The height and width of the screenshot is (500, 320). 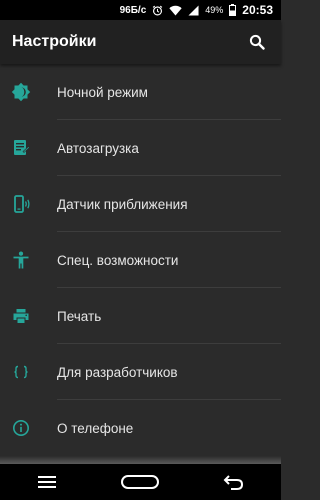 What do you see at coordinates (21, 428) in the screenshot?
I see `info-icon` at bounding box center [21, 428].